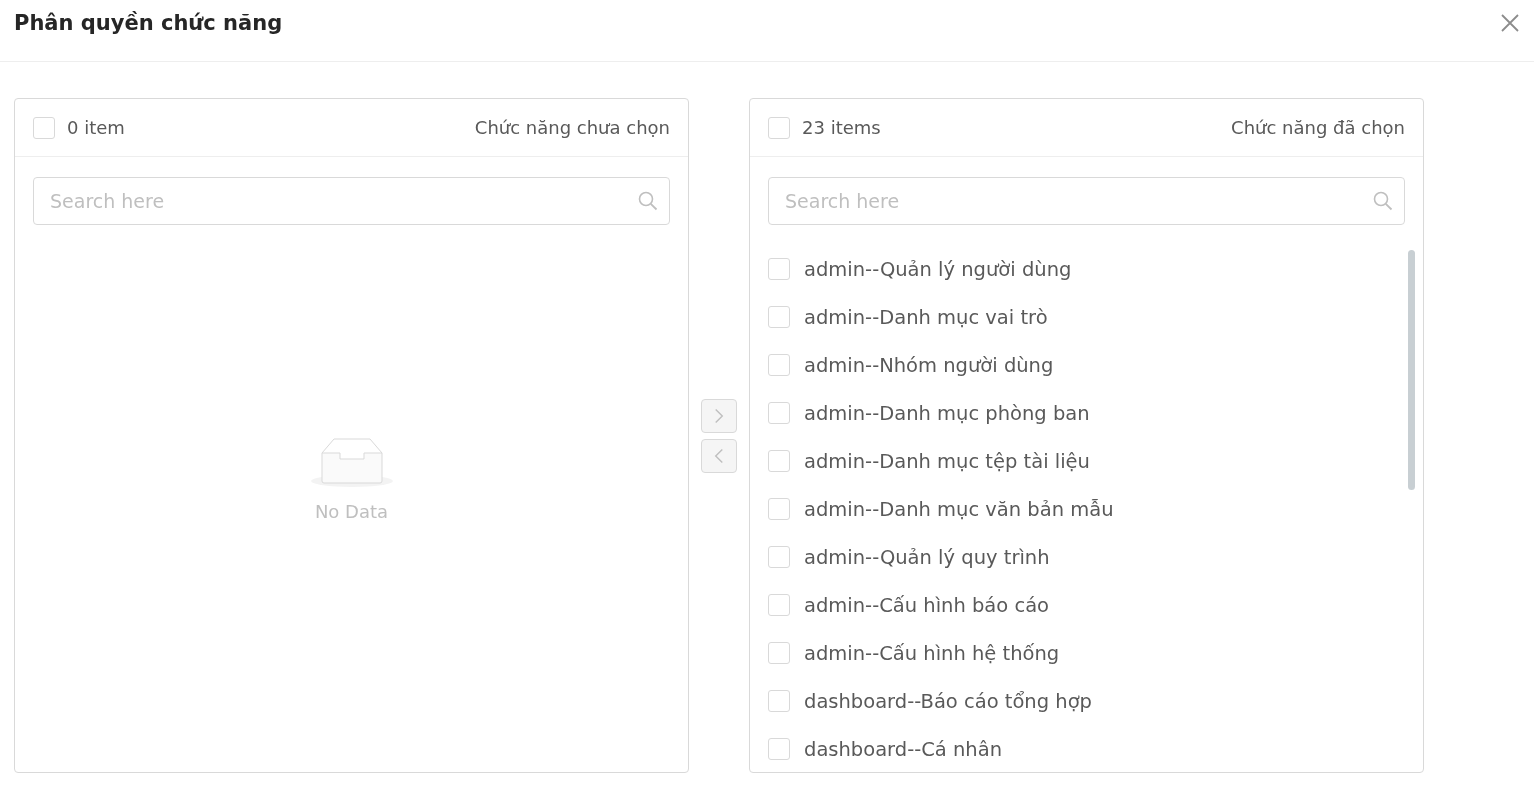 Image resolution: width=1534 pixels, height=795 pixels. I want to click on list-item: dashboard--Báo cáo tổng hợp, so click(1086, 701).